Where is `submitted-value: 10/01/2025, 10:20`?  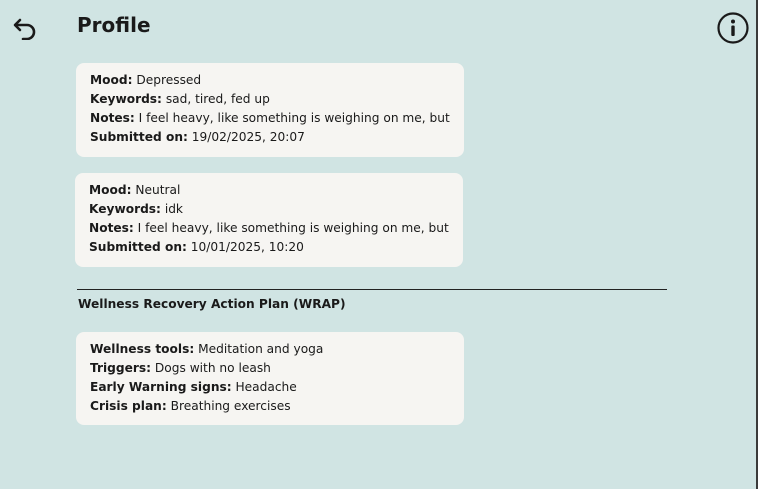
submitted-value: 10/01/2025, 10:20 is located at coordinates (247, 247).